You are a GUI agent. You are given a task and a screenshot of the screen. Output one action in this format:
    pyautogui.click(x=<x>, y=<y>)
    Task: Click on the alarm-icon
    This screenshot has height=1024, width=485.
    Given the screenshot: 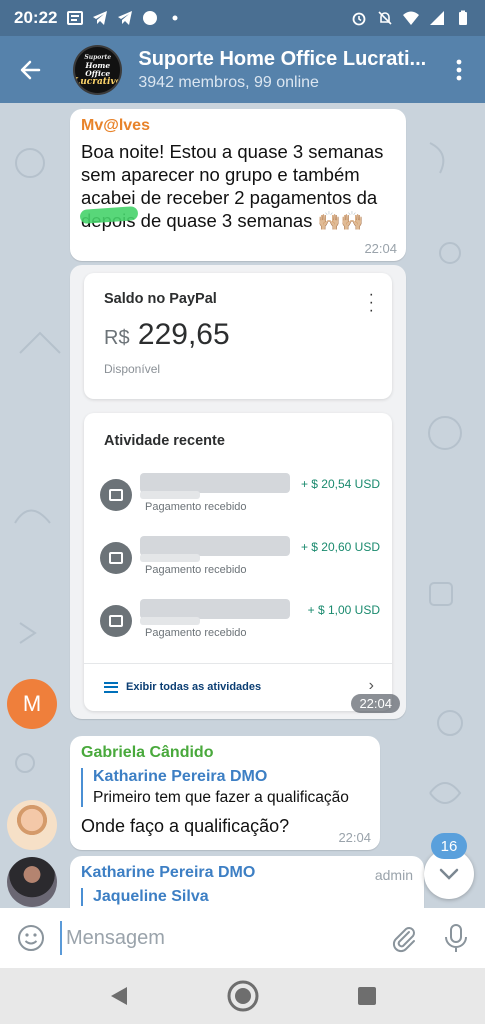 What is the action you would take?
    pyautogui.click(x=359, y=18)
    